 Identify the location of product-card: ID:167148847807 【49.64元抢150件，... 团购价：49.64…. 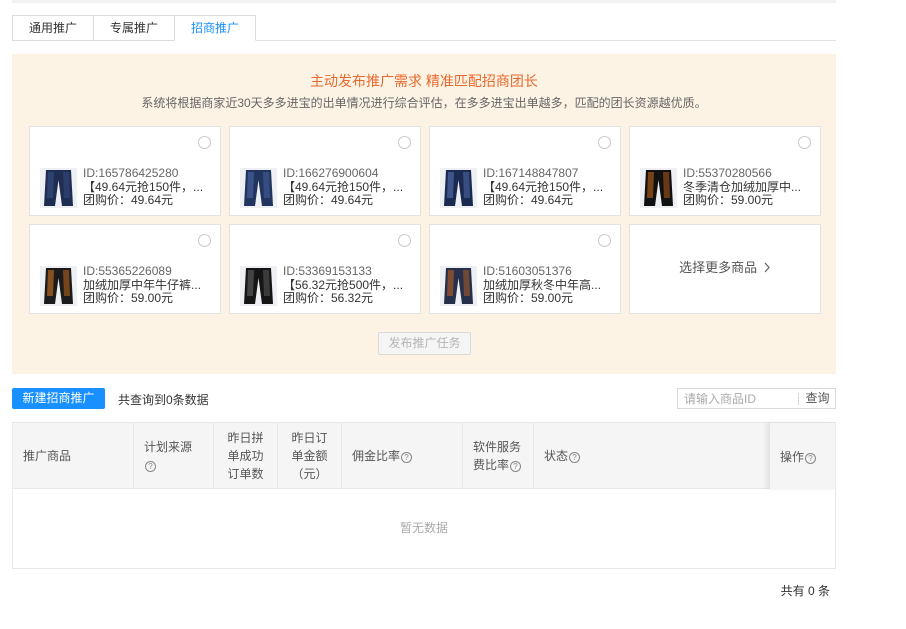
(525, 171).